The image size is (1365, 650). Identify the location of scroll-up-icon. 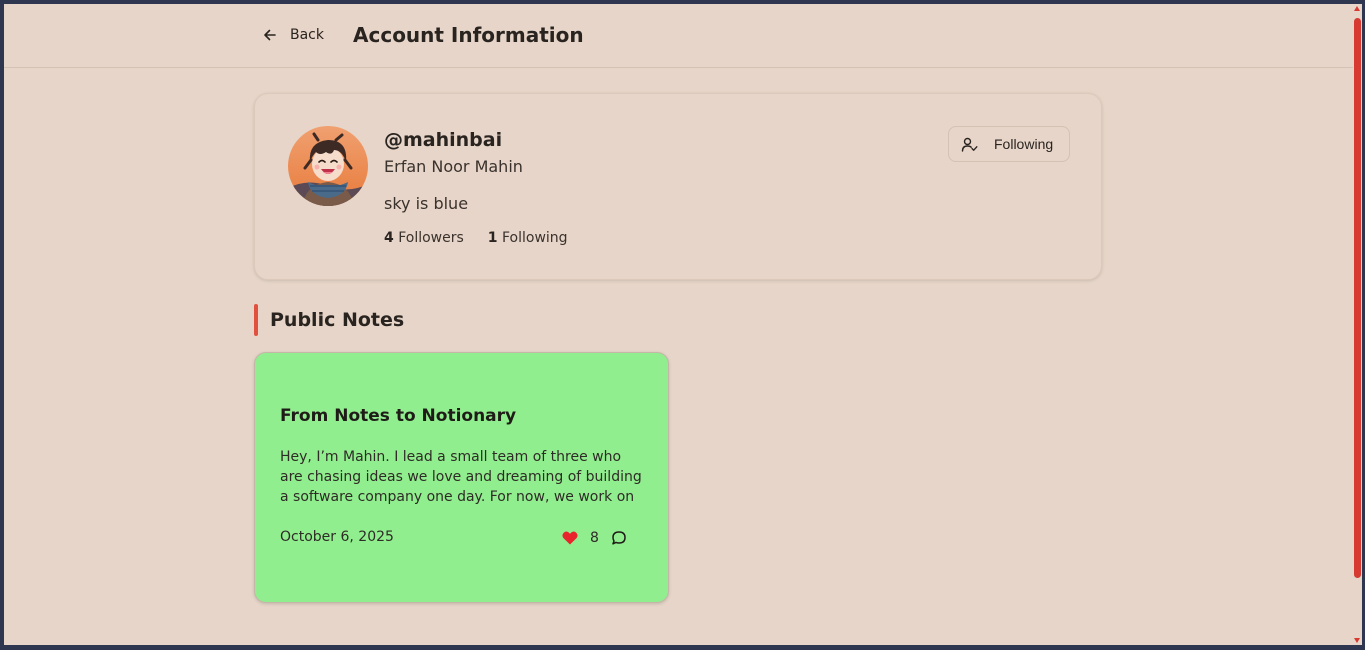
(1357, 8).